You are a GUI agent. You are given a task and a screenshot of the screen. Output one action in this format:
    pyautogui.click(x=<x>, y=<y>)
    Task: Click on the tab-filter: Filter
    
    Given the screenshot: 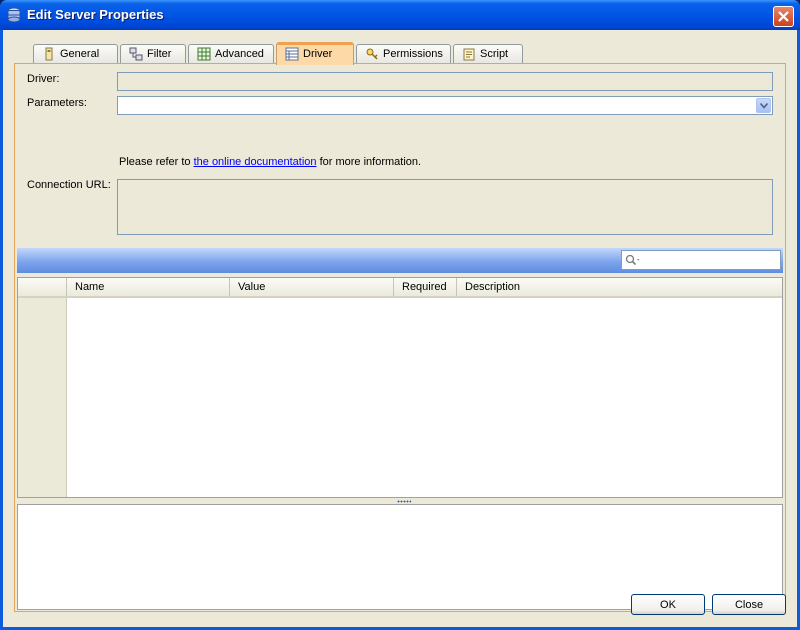 What is the action you would take?
    pyautogui.click(x=153, y=54)
    